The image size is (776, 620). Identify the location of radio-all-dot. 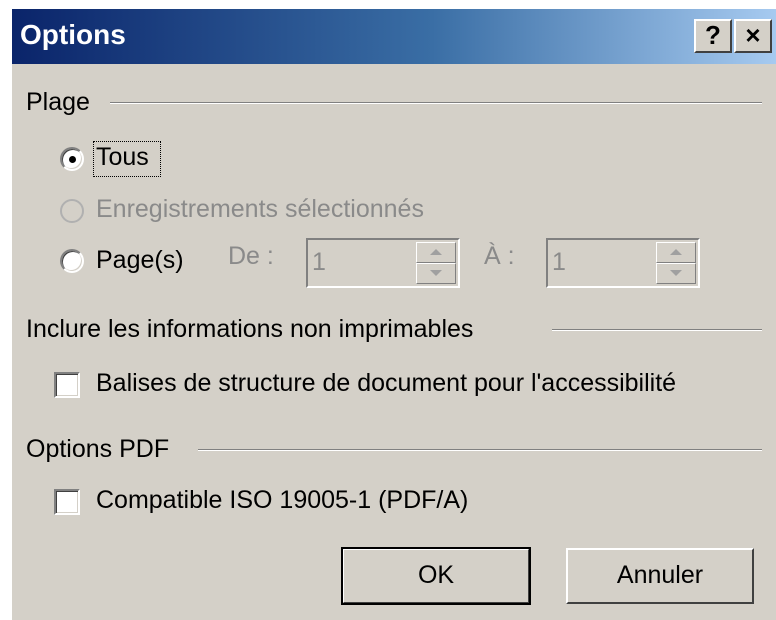
(72, 159).